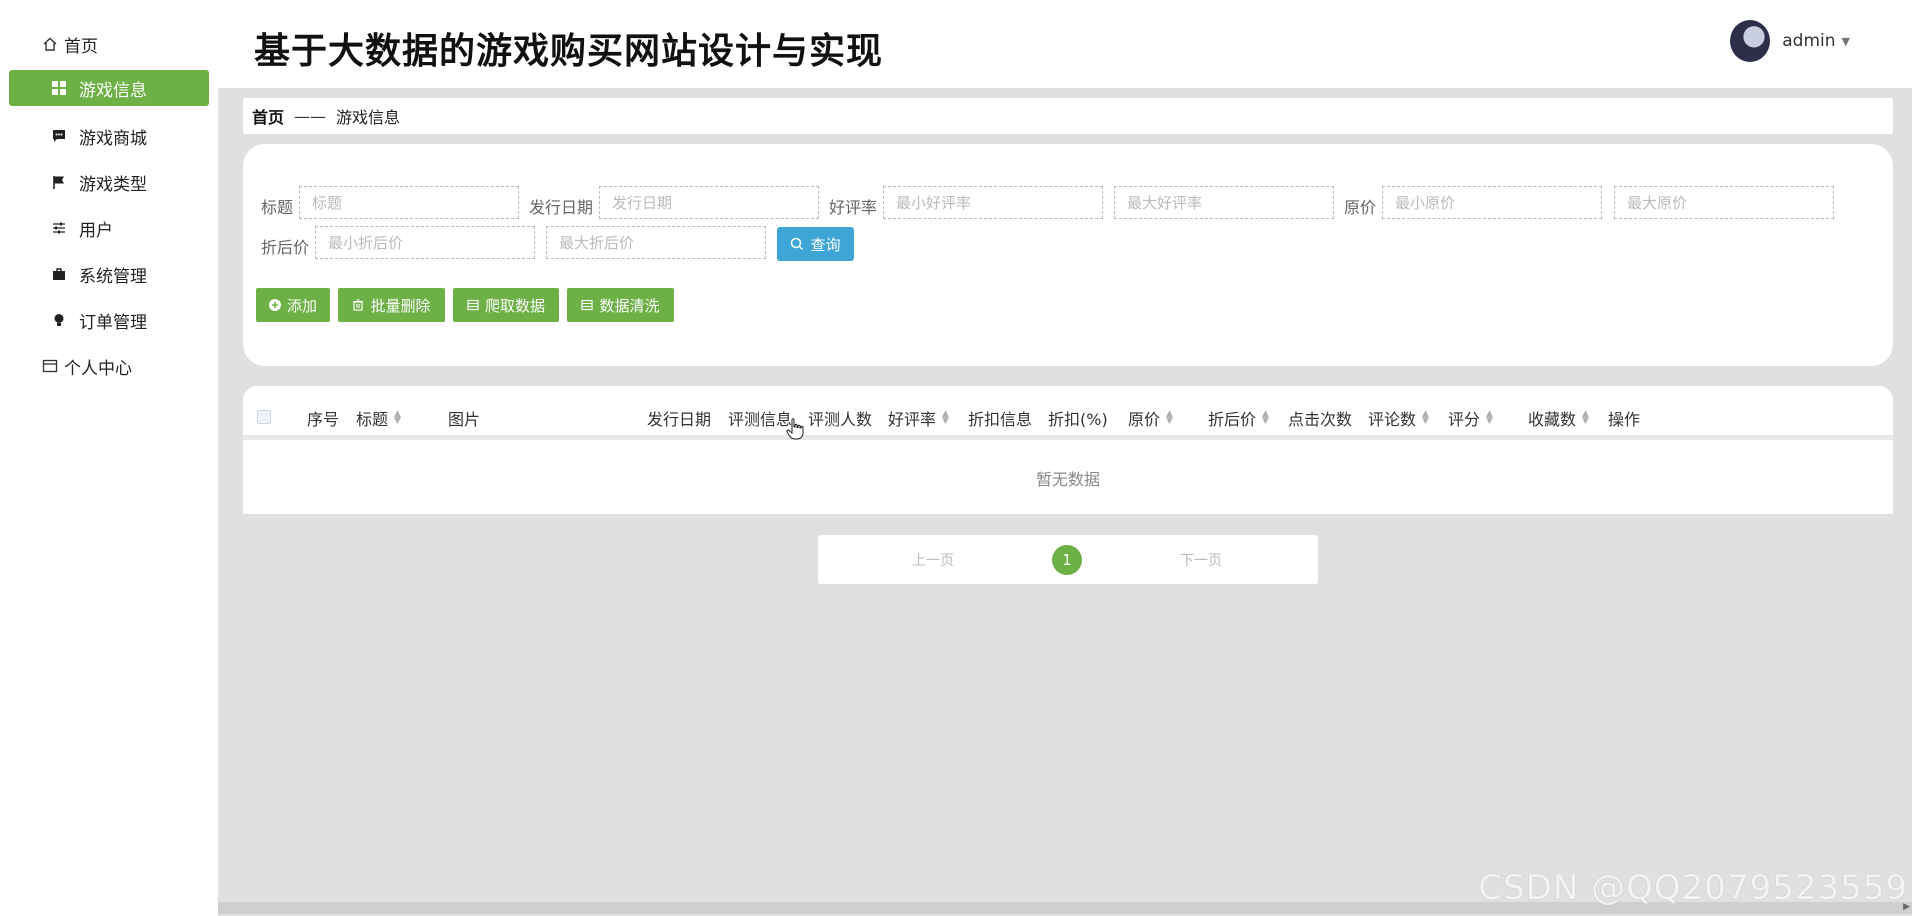 The height and width of the screenshot is (916, 1912). Describe the element at coordinates (81, 46) in the screenshot. I see `sidebar-item-label: 首页` at that location.